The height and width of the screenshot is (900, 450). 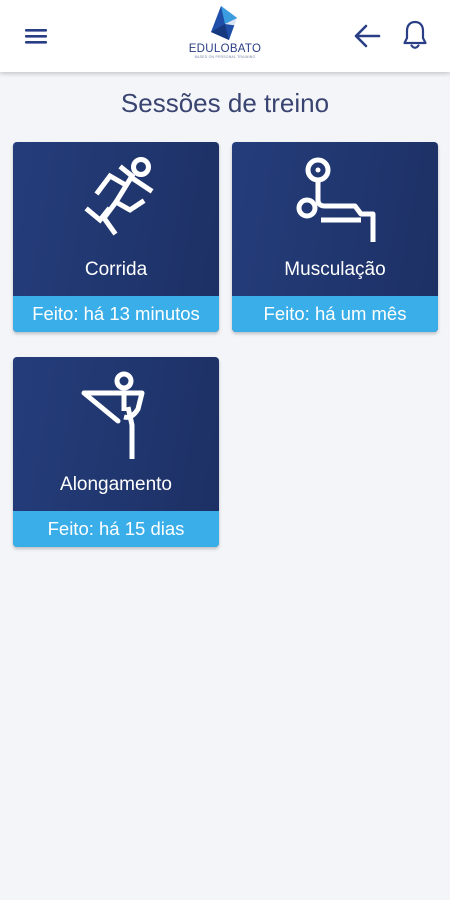 What do you see at coordinates (116, 529) in the screenshot?
I see `session-status: Feito: há 15 dias` at bounding box center [116, 529].